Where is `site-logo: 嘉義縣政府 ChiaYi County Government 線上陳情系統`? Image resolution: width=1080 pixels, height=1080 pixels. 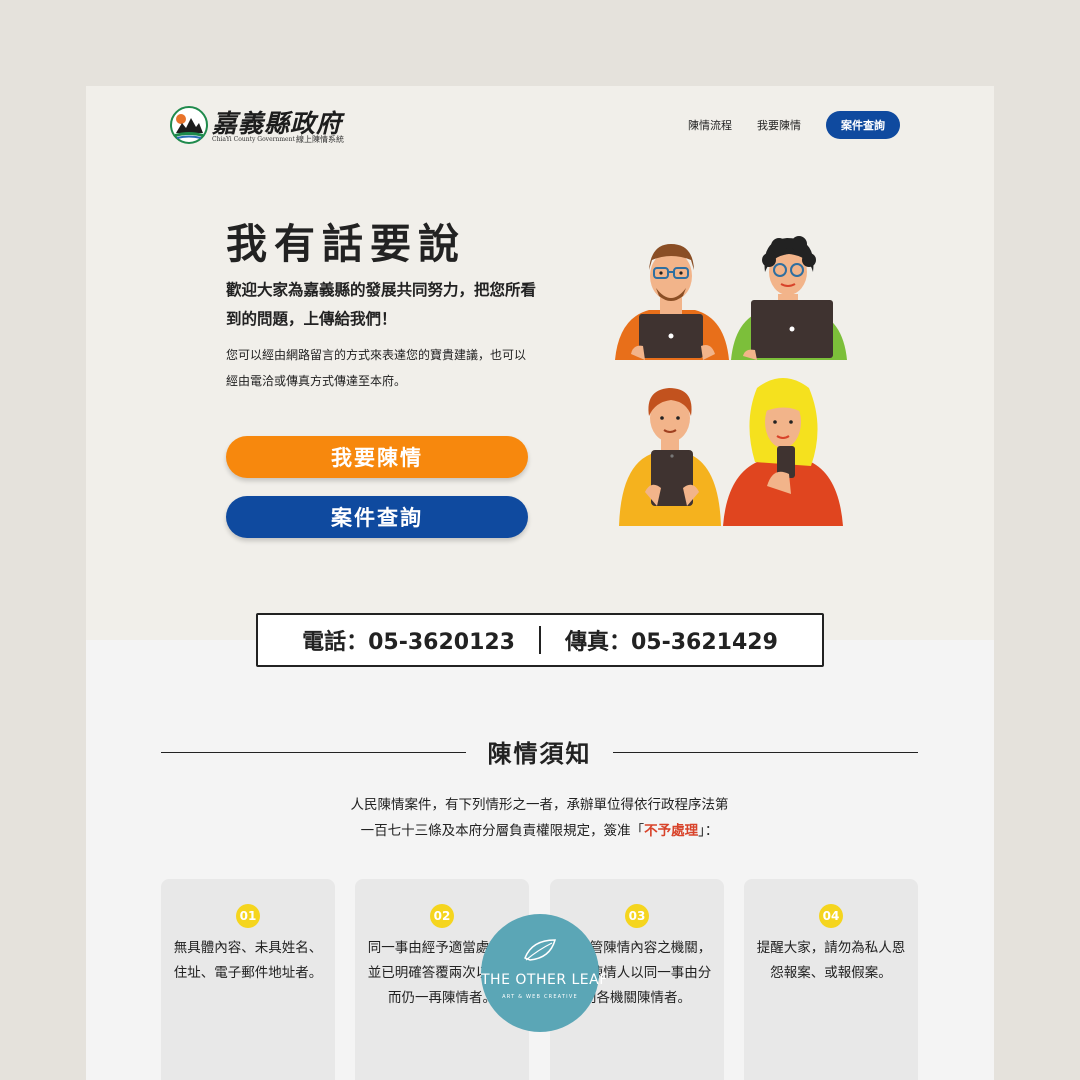 site-logo: 嘉義縣政府 ChiaYi County Government 線上陳情系統 is located at coordinates (265, 126).